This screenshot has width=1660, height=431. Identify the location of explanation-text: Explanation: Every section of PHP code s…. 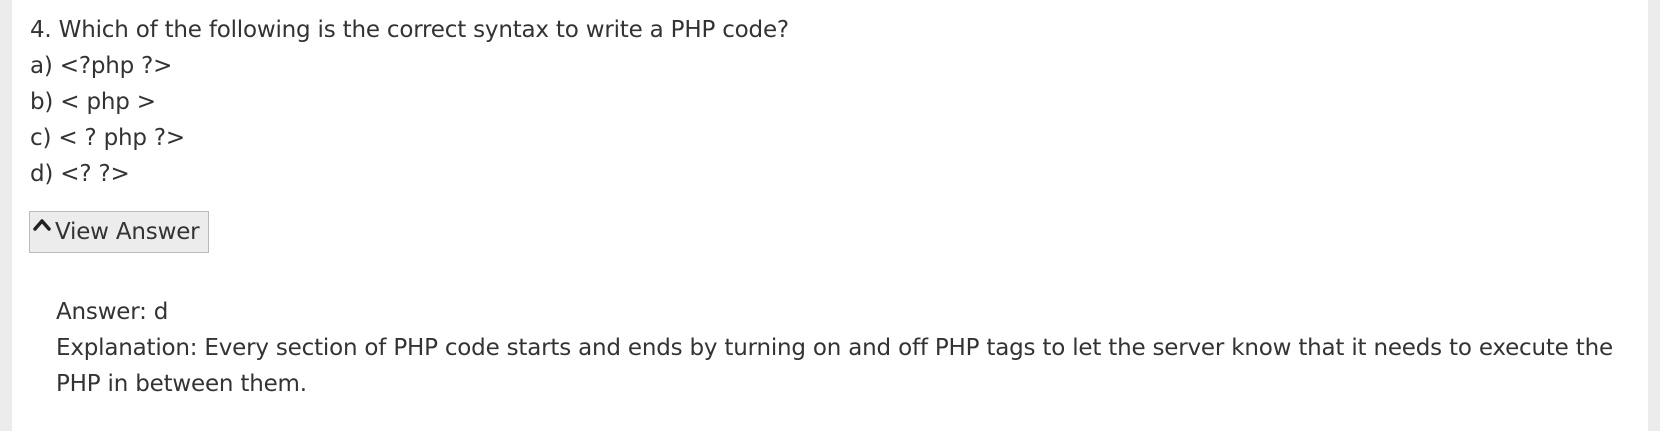
(834, 366).